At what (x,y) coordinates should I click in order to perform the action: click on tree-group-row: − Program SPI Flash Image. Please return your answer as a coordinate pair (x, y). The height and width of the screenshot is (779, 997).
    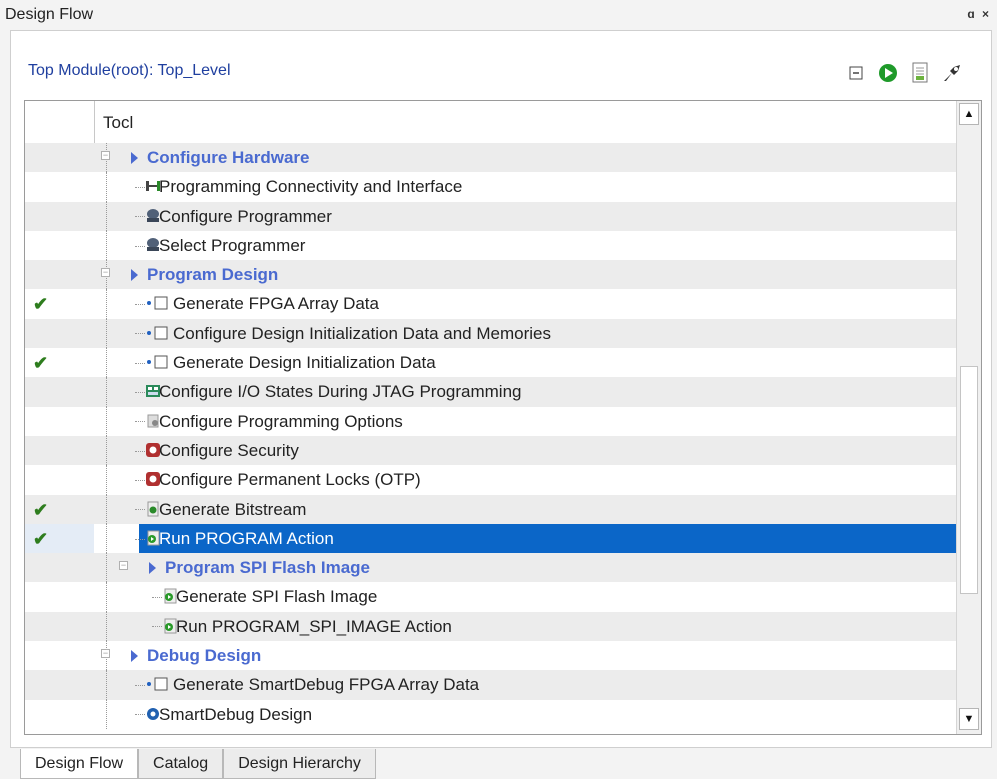
    Looking at the image, I should click on (490, 568).